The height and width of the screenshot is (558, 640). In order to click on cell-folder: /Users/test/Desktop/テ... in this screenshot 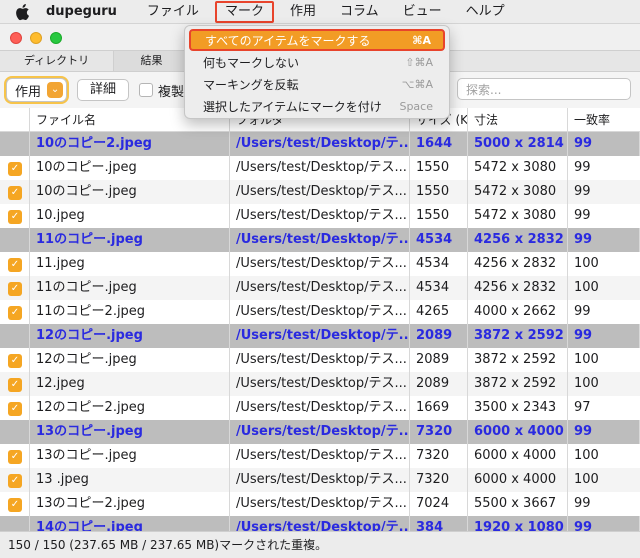, I will do `click(320, 144)`.